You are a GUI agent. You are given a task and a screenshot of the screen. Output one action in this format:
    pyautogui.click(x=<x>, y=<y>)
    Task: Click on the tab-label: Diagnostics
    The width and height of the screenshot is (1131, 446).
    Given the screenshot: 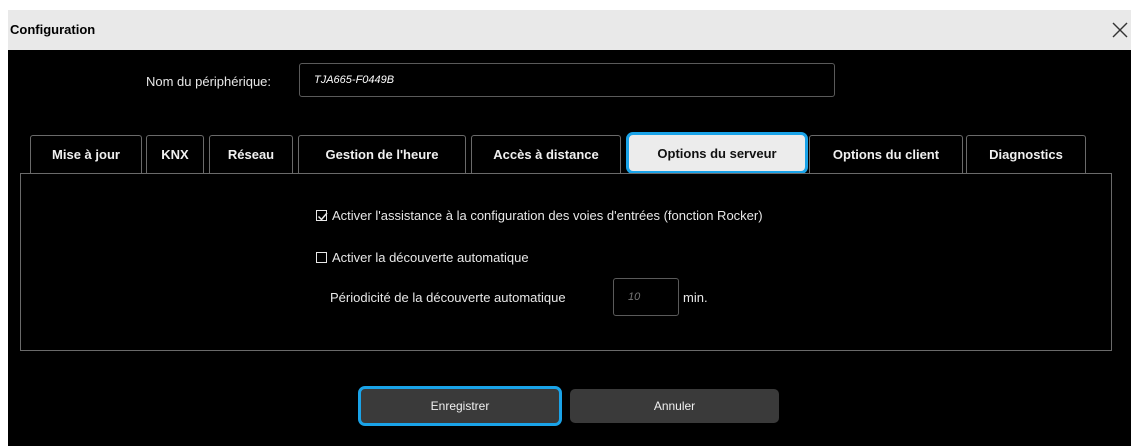 What is the action you would take?
    pyautogui.click(x=1026, y=154)
    